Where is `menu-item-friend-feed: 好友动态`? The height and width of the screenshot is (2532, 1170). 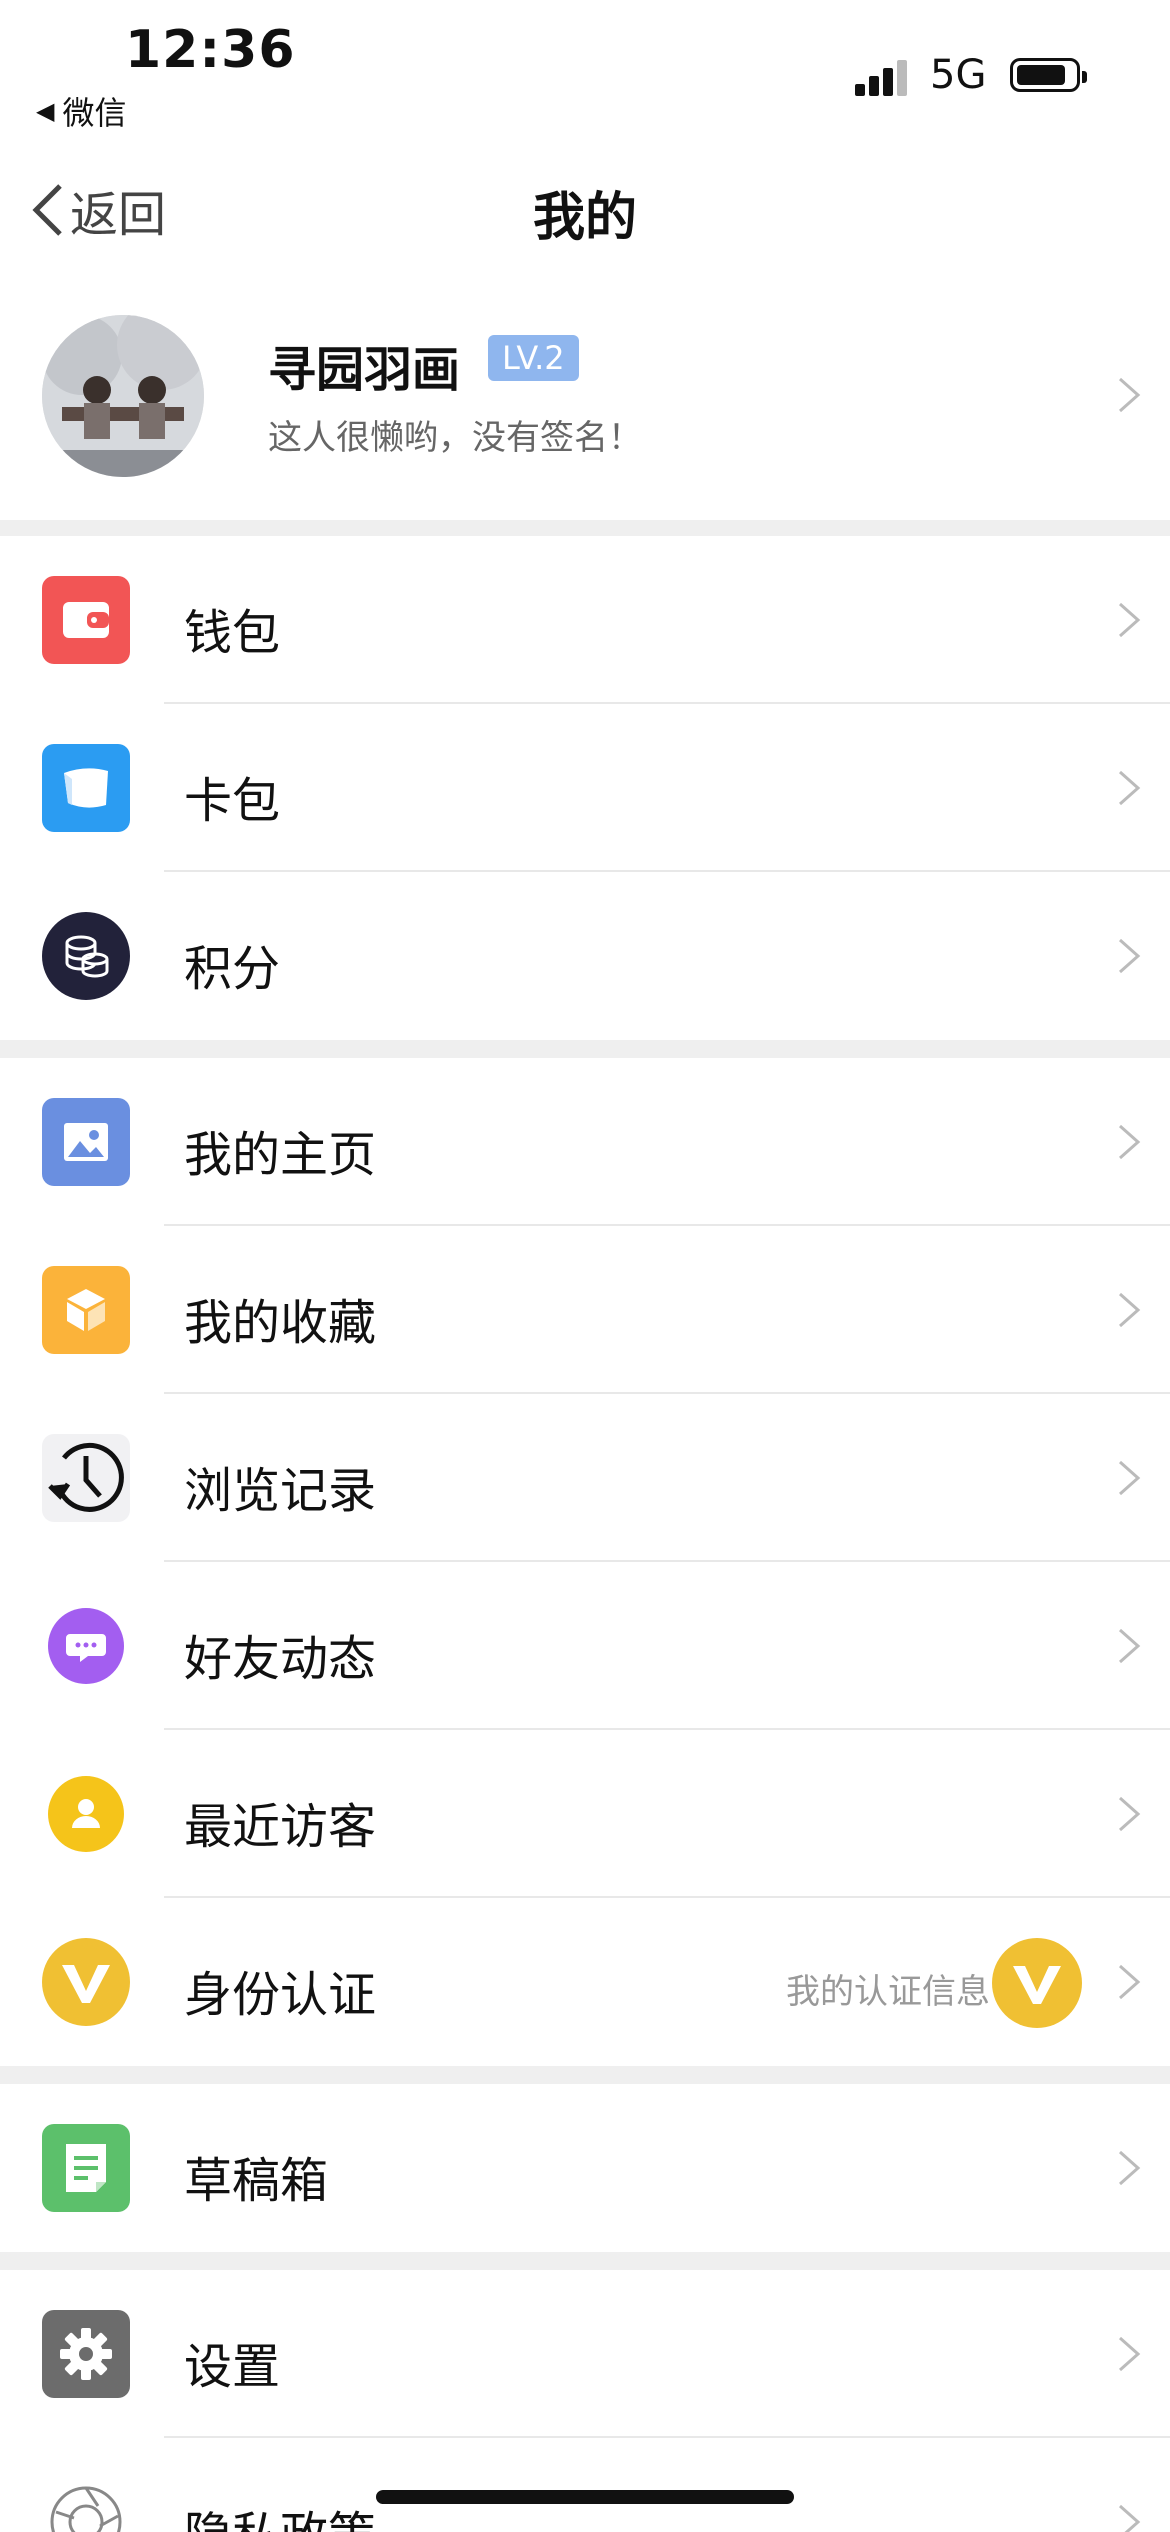 menu-item-friend-feed: 好友动态 is located at coordinates (585, 1646).